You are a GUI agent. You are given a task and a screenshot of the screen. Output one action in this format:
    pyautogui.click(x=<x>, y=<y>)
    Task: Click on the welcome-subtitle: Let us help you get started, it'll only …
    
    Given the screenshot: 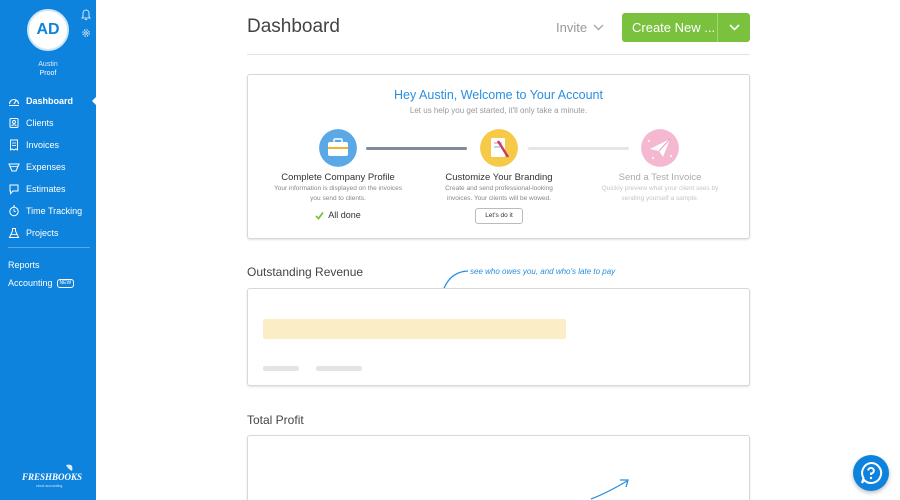 What is the action you would take?
    pyautogui.click(x=498, y=110)
    